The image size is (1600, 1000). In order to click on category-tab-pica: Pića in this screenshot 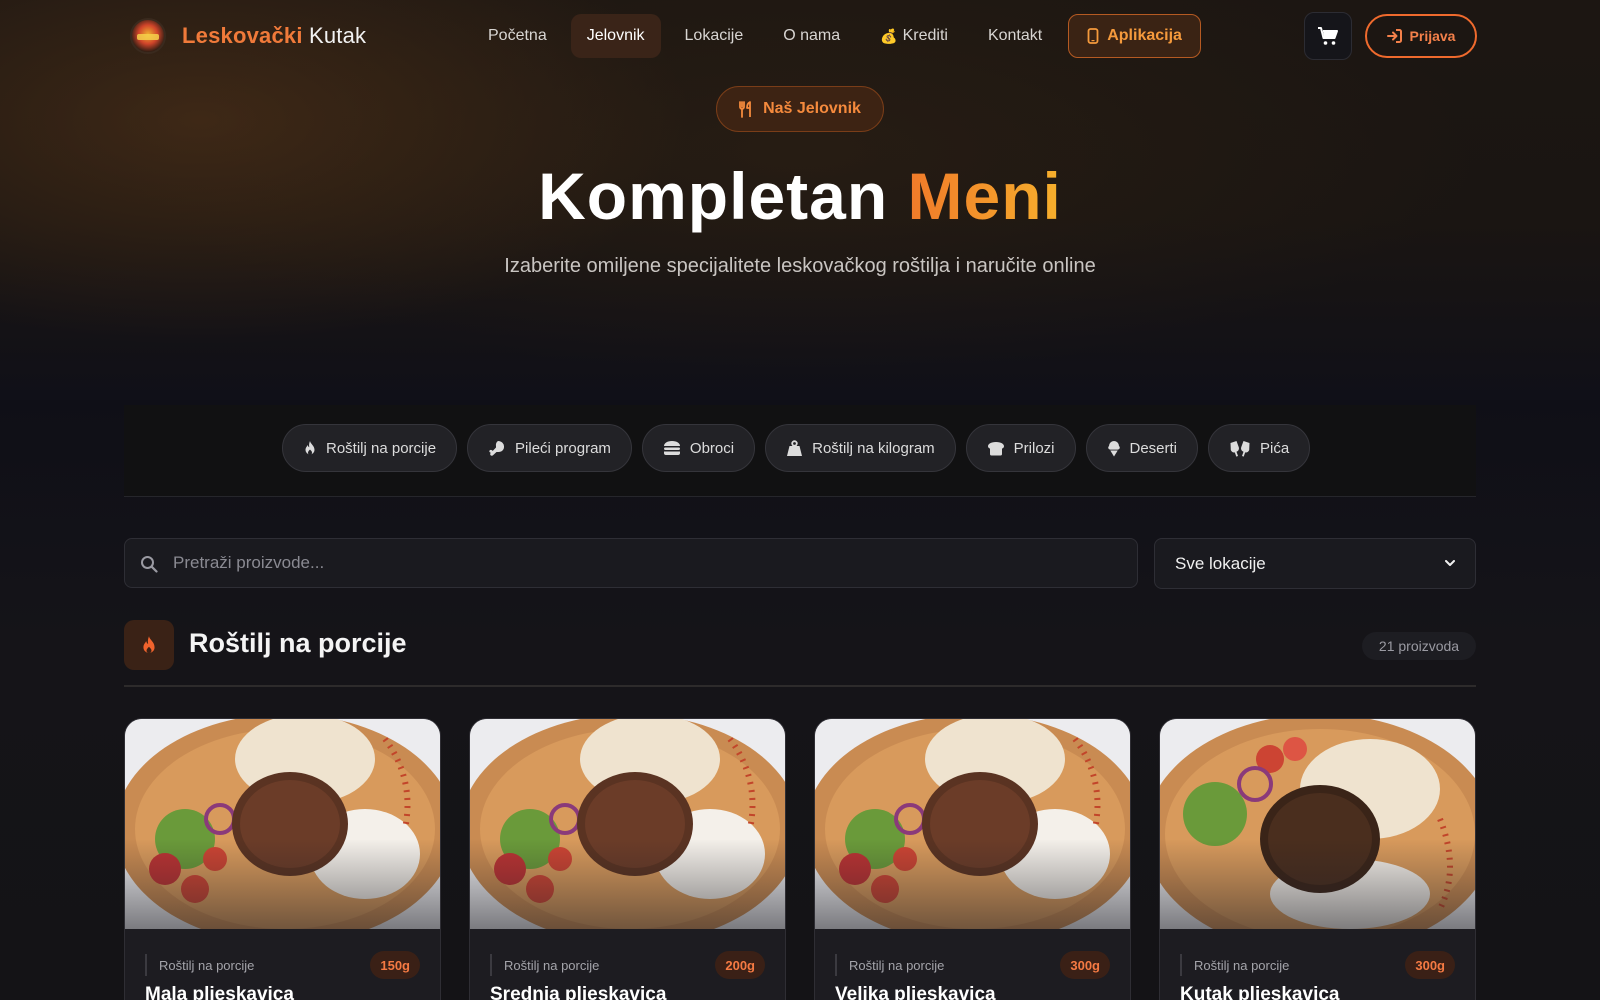, I will do `click(1259, 448)`.